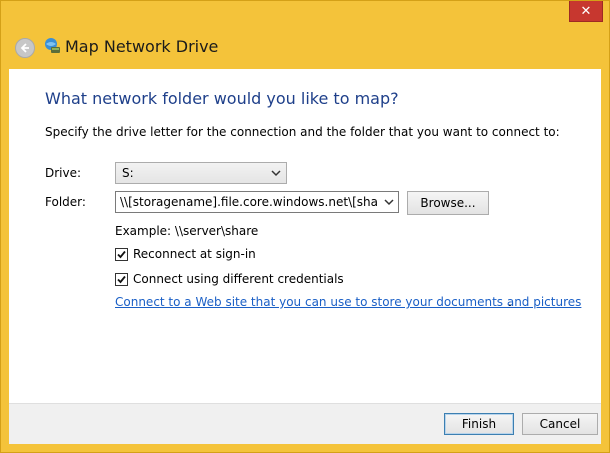 This screenshot has width=610, height=453. I want to click on drive-value: S:, so click(128, 173).